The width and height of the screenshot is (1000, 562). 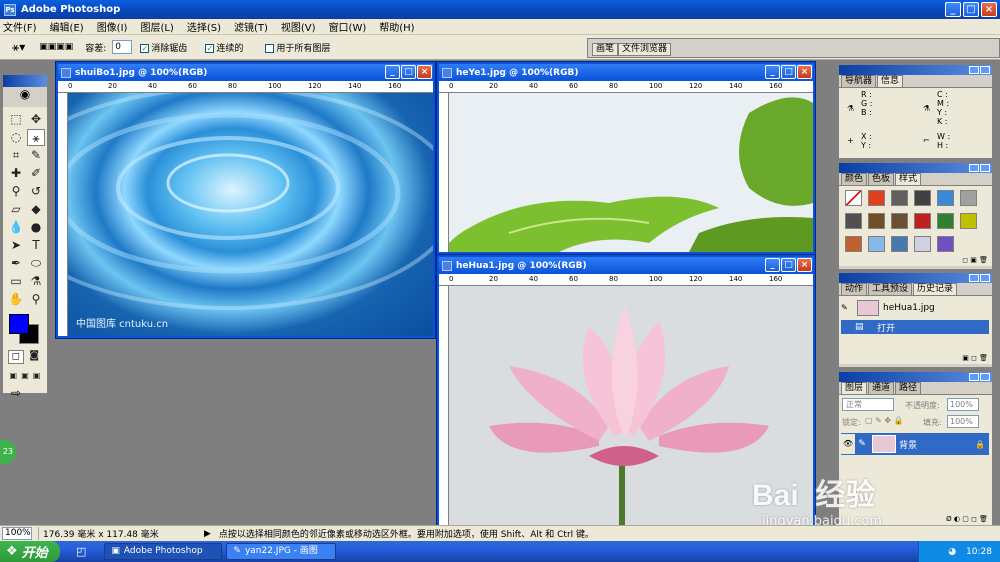 What do you see at coordinates (16, 137) in the screenshot?
I see `lasso-tool-icon: ◌` at bounding box center [16, 137].